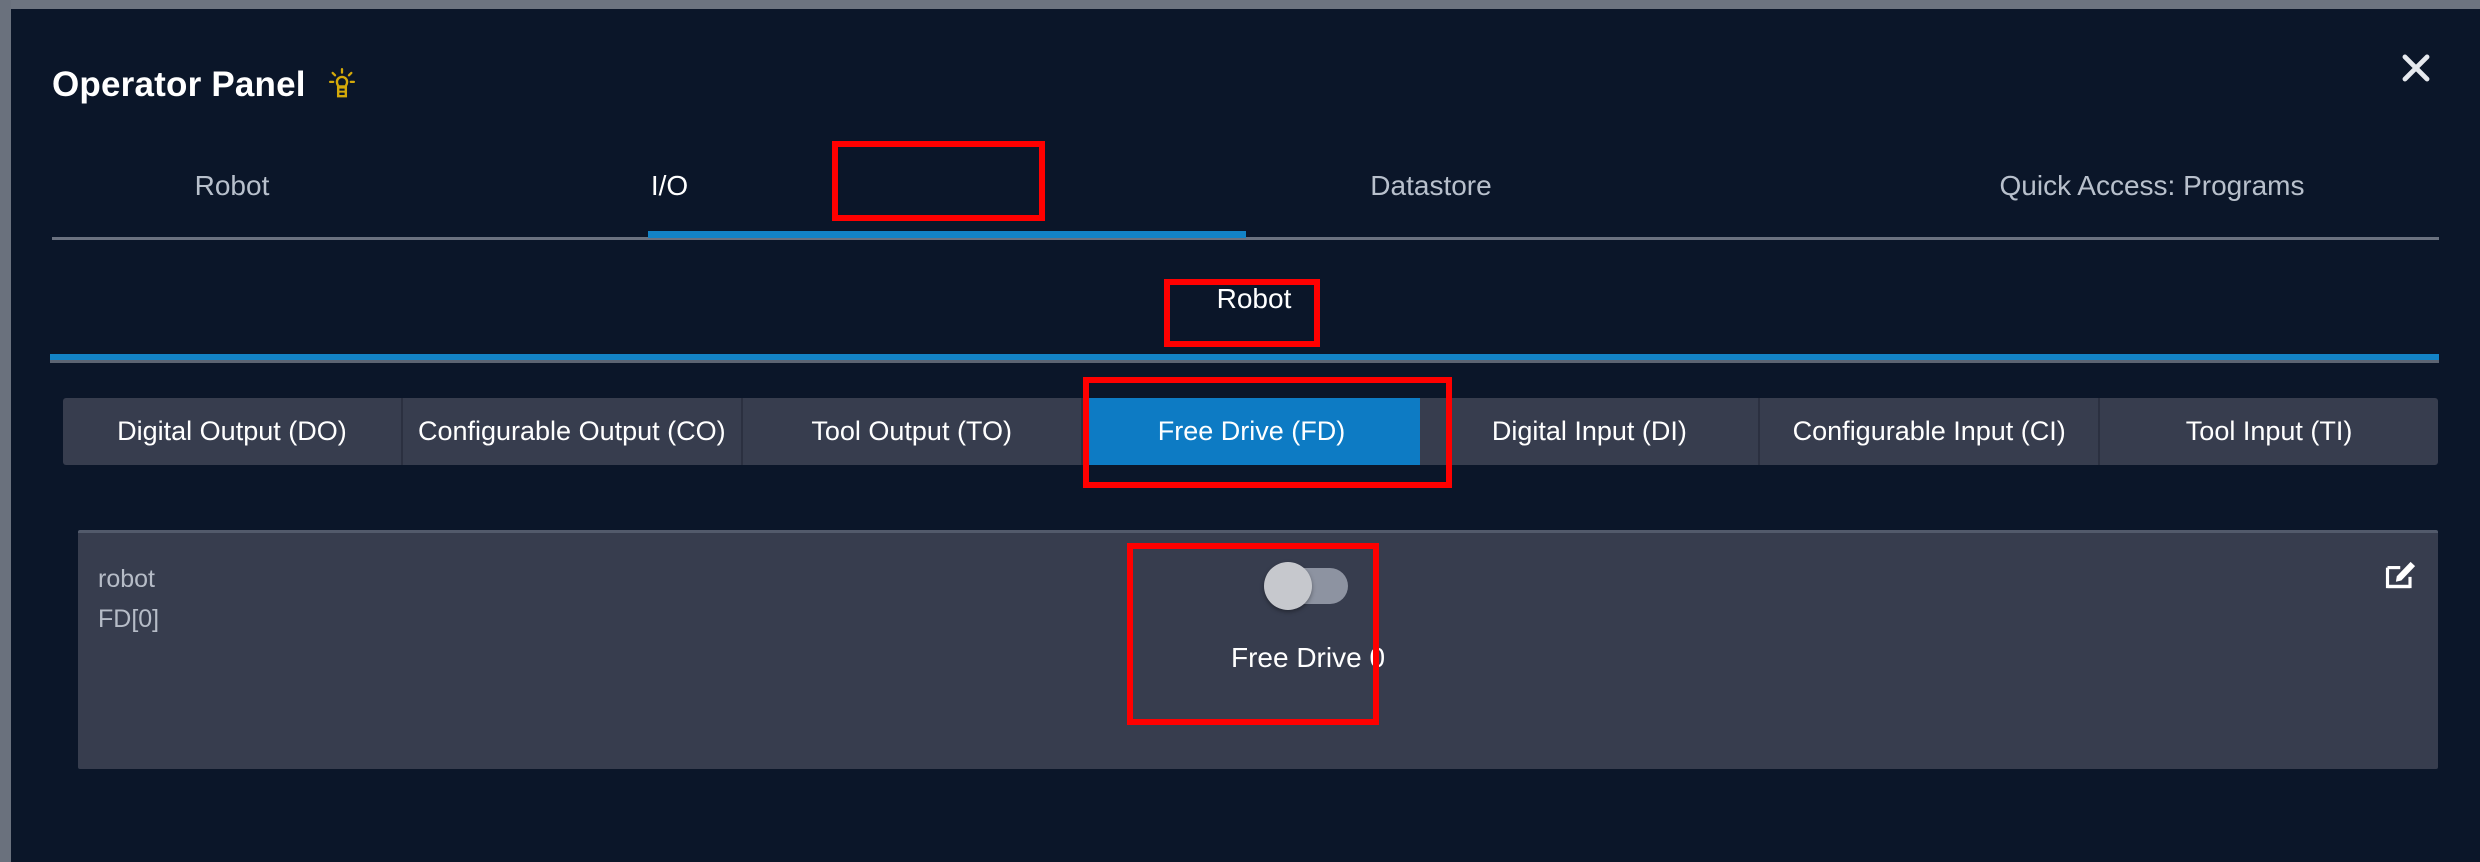 The width and height of the screenshot is (2480, 862). I want to click on io-type-digital-output: Digital Output (DO), so click(233, 431).